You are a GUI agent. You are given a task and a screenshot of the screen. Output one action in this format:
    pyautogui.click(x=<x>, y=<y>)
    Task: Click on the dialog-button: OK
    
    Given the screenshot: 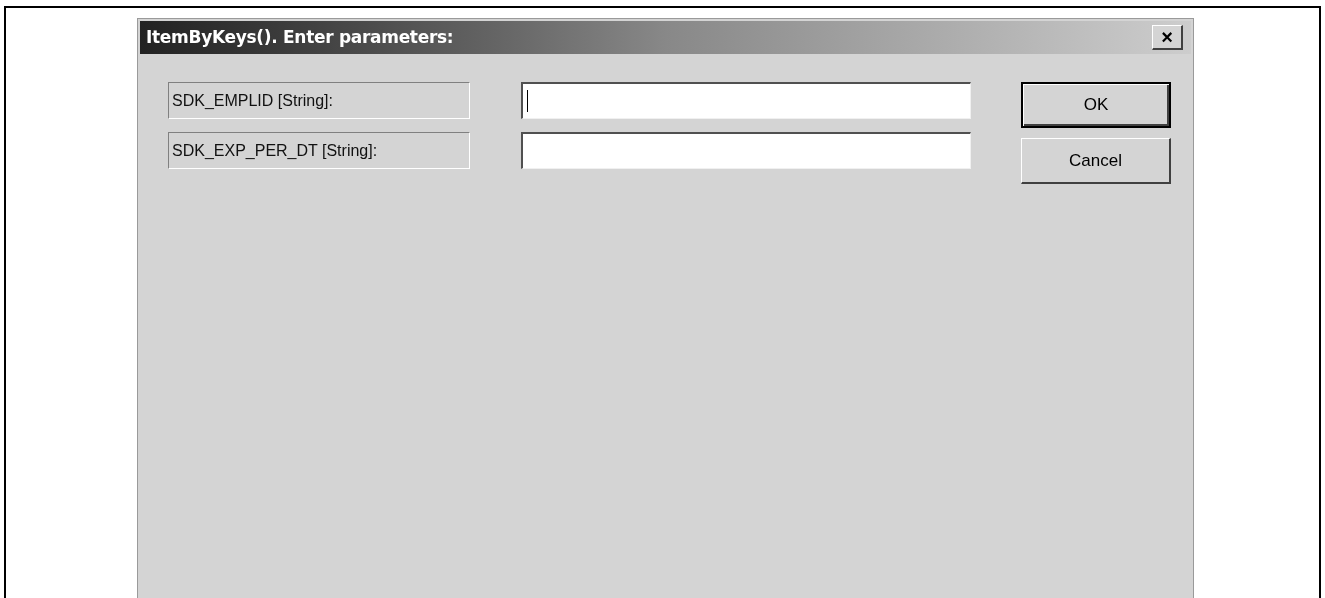 What is the action you would take?
    pyautogui.click(x=1096, y=105)
    